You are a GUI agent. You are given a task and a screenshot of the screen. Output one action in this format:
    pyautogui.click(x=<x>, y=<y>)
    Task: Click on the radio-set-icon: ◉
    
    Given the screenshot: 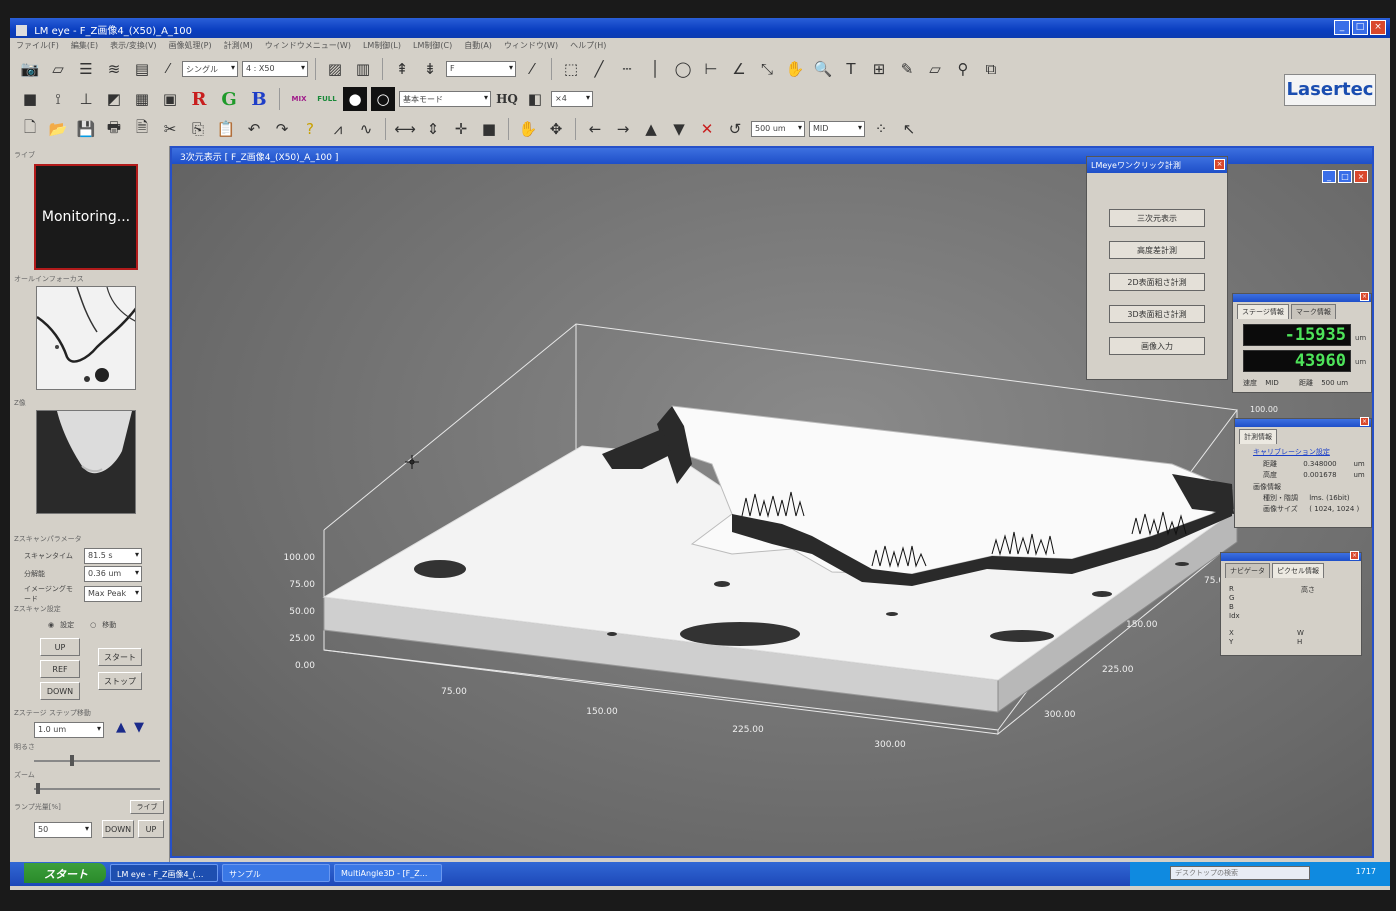 What is the action you would take?
    pyautogui.click(x=51, y=625)
    